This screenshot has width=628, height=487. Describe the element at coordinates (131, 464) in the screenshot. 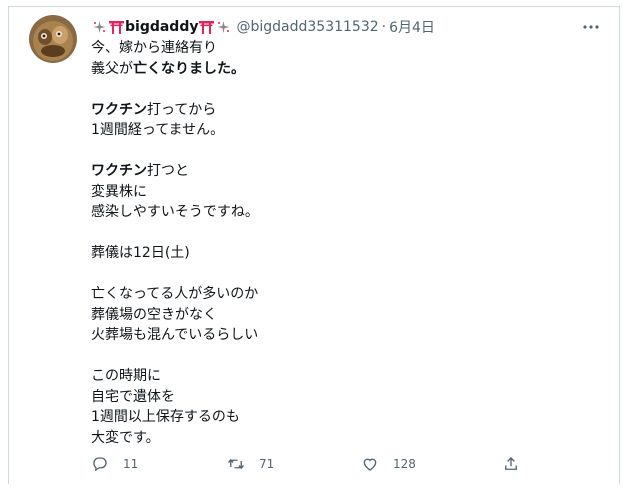

I see `reply-count: 11` at that location.